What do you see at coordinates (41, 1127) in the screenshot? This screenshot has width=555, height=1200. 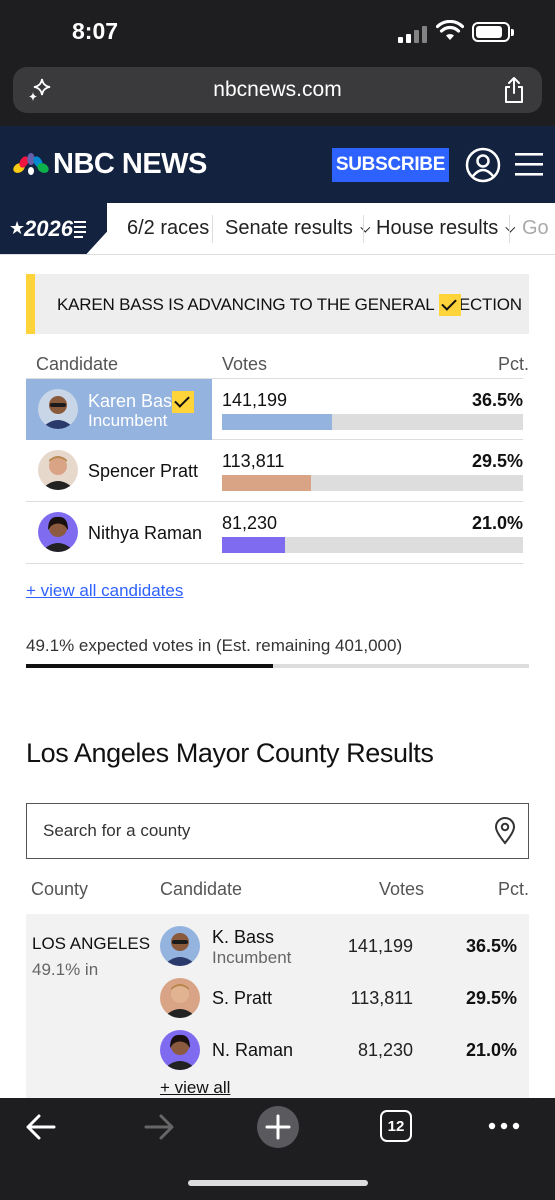 I see `back-arrow-icon` at bounding box center [41, 1127].